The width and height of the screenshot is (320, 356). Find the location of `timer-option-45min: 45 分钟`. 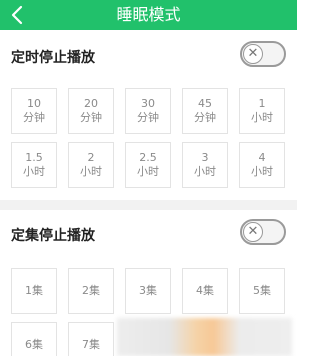

timer-option-45min: 45 分钟 is located at coordinates (205, 111).